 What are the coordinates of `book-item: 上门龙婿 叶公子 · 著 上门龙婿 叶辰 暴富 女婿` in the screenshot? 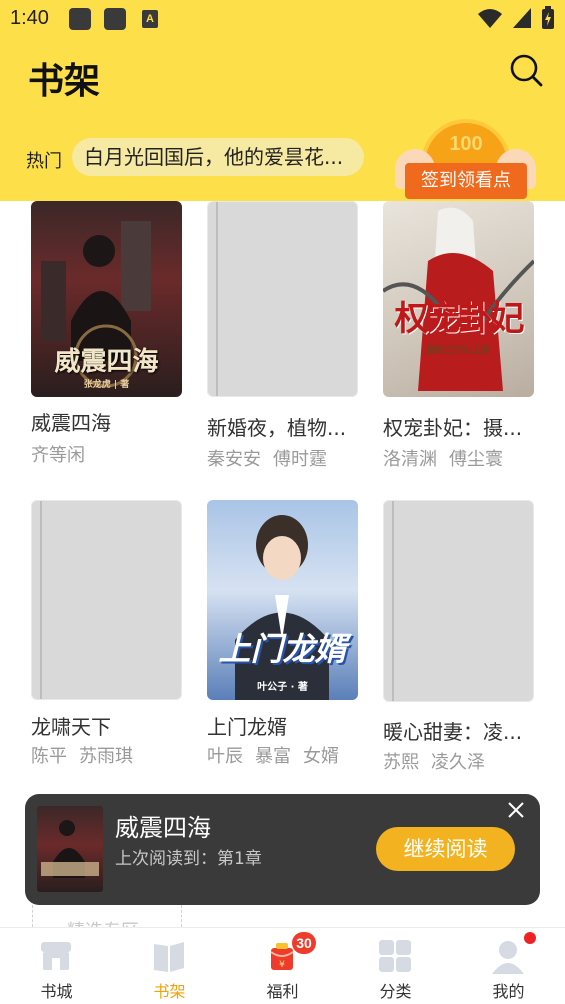 It's located at (282, 640).